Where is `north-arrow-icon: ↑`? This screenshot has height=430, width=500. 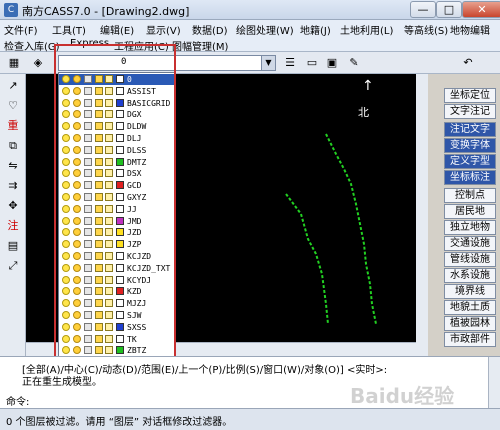
north-arrow-icon: ↑ is located at coordinates (368, 86).